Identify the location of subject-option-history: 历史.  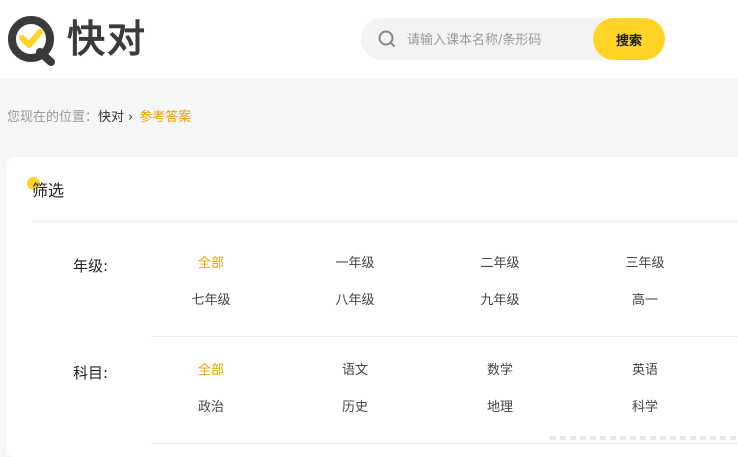
(355, 408).